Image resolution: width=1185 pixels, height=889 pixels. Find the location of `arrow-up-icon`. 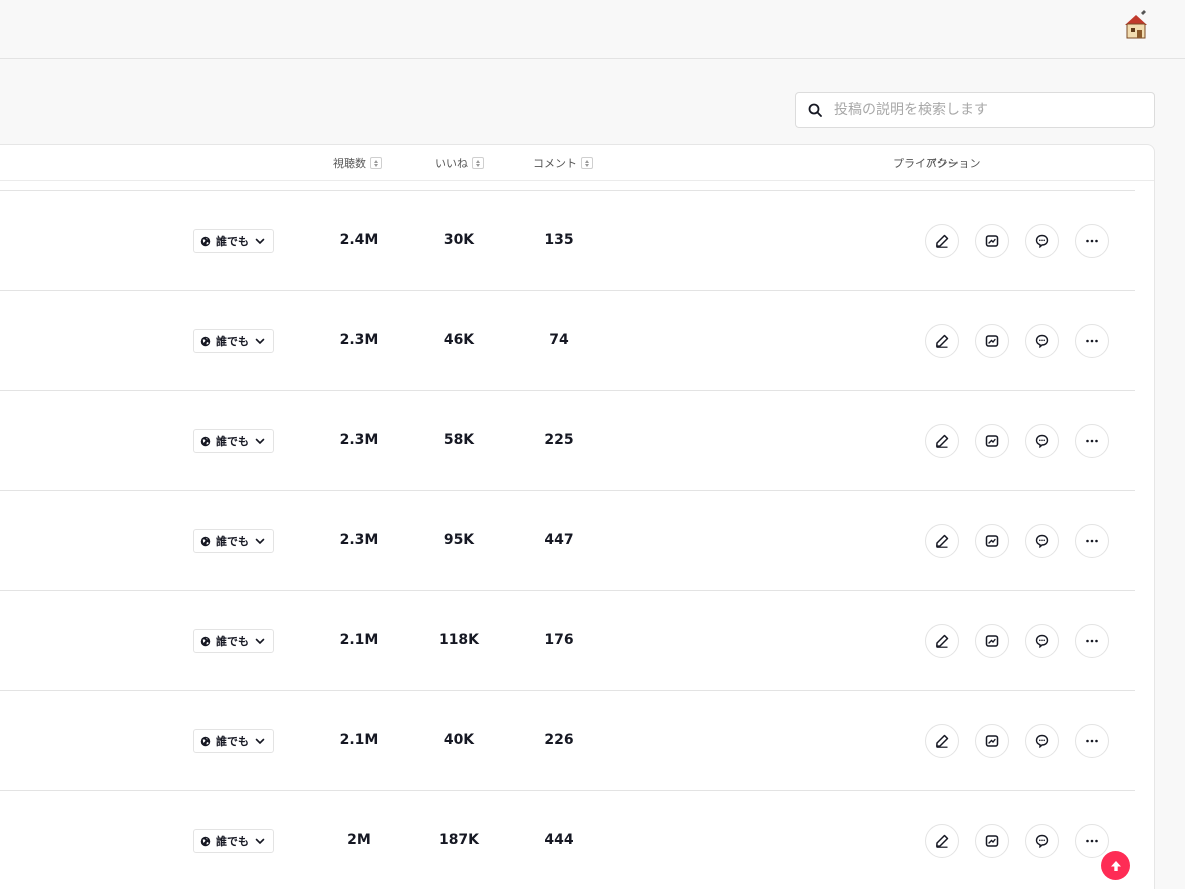

arrow-up-icon is located at coordinates (1115, 865).